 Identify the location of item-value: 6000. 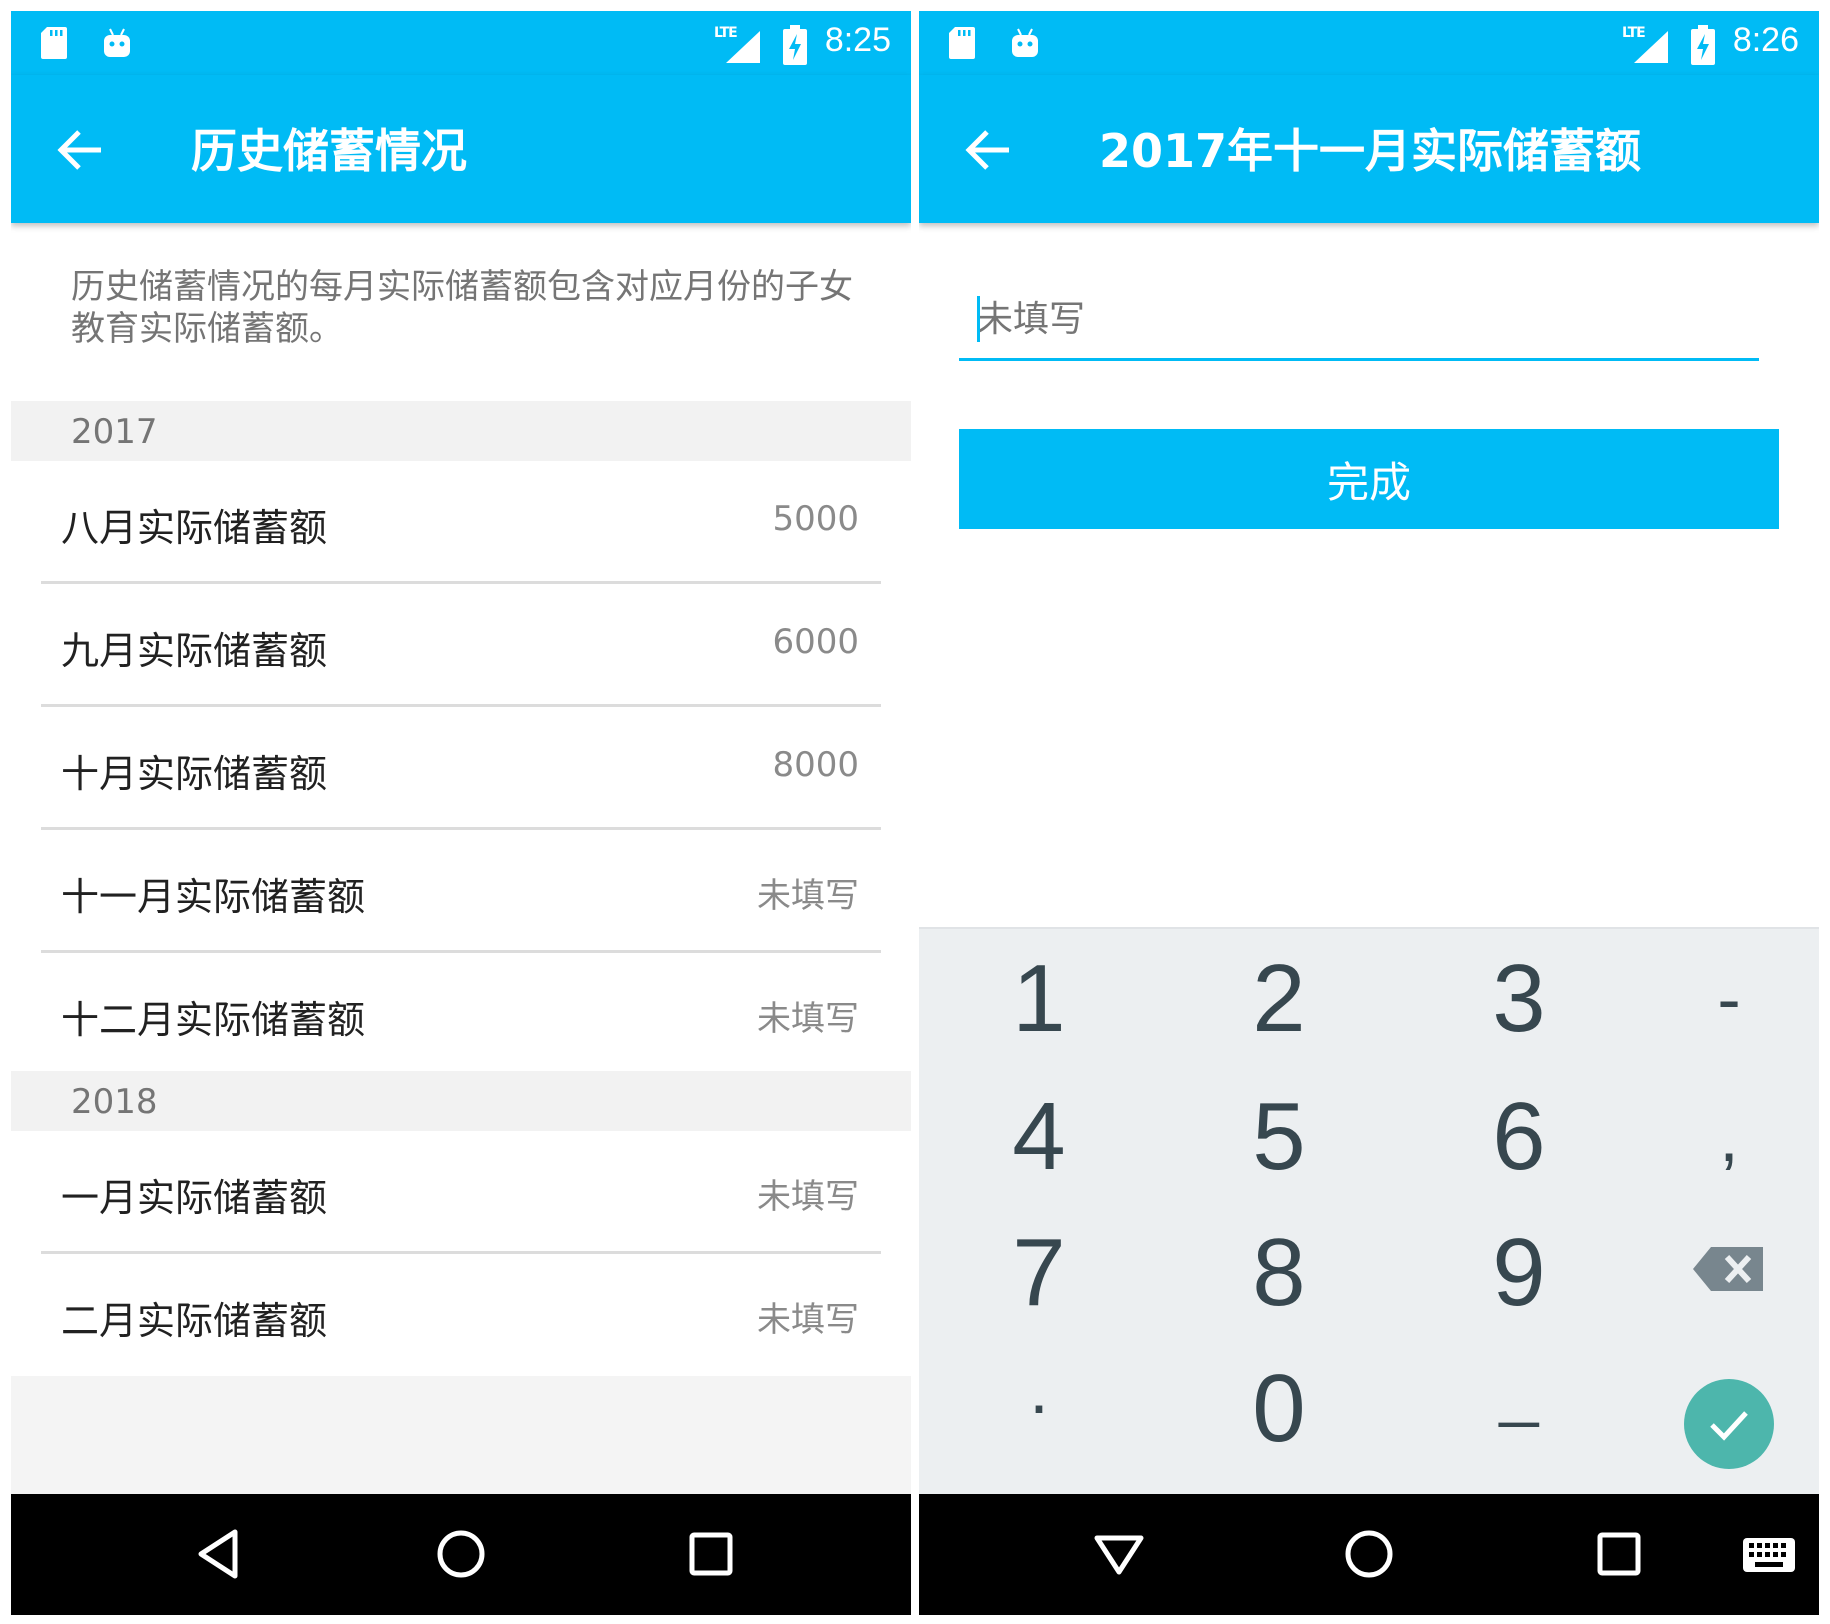
(815, 642).